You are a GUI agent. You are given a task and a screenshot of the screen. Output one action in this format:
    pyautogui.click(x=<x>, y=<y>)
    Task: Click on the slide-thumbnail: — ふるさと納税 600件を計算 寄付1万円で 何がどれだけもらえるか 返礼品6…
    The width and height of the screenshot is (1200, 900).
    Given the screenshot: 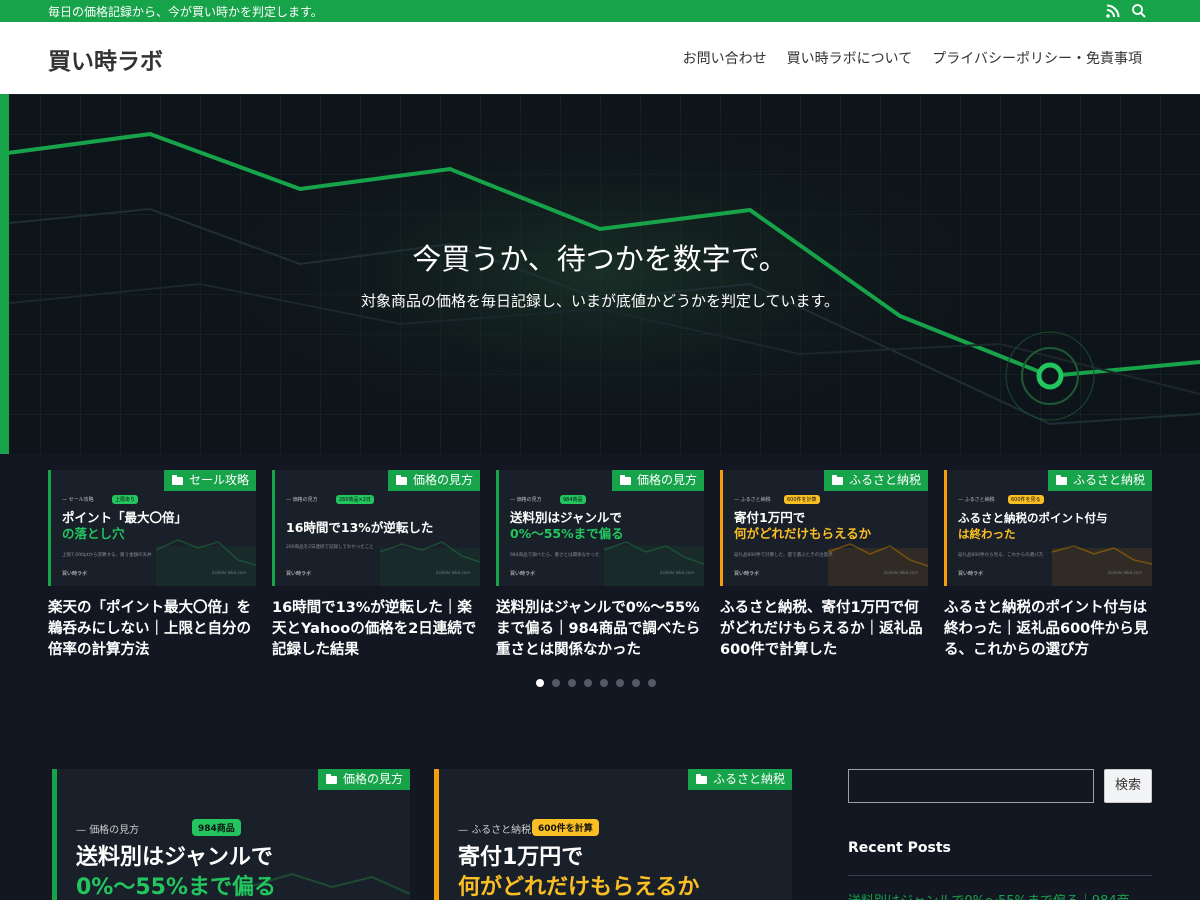 What is the action you would take?
    pyautogui.click(x=824, y=528)
    